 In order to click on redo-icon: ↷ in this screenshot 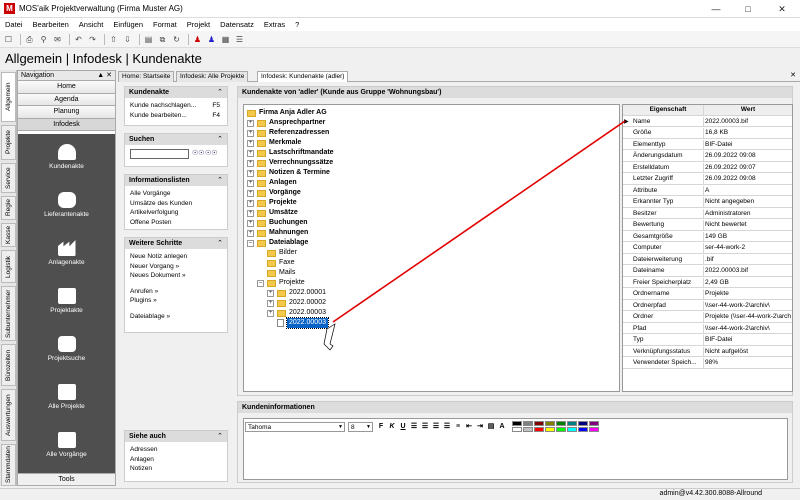, I will do `click(92, 39)`.